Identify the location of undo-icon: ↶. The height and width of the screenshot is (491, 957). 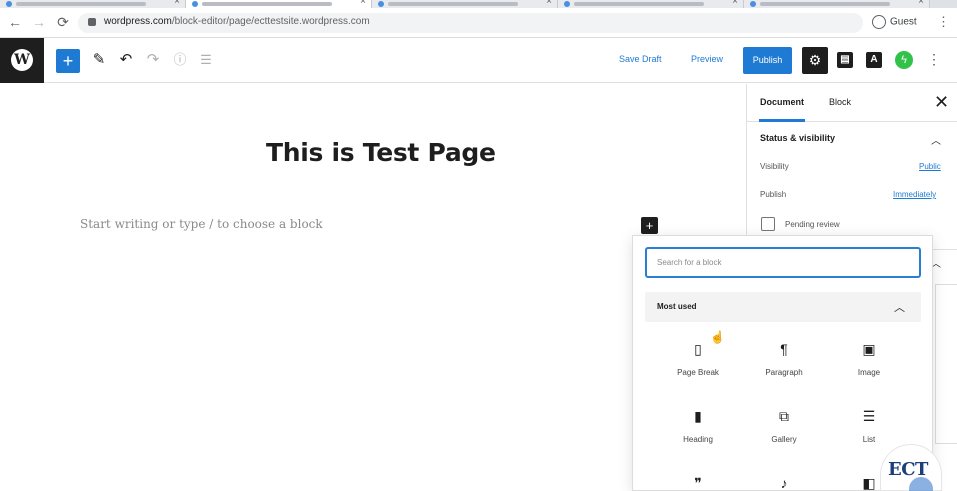
(126, 60).